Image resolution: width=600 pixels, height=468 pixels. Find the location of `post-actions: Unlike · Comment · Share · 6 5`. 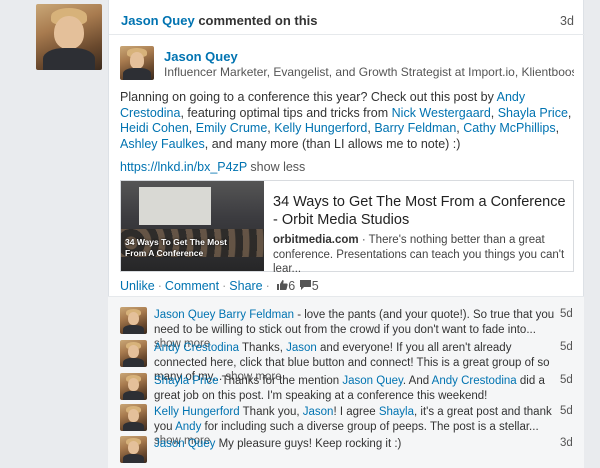

post-actions: Unlike · Comment · Share · 6 5 is located at coordinates (219, 286).